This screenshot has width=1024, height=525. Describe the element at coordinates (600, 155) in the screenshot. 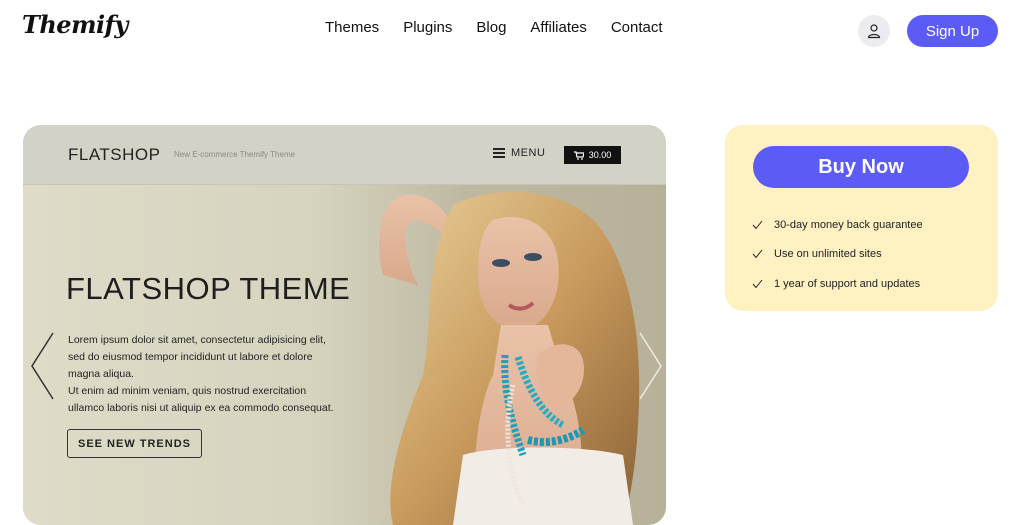

I see `preview-cart-amount: 30.00` at that location.